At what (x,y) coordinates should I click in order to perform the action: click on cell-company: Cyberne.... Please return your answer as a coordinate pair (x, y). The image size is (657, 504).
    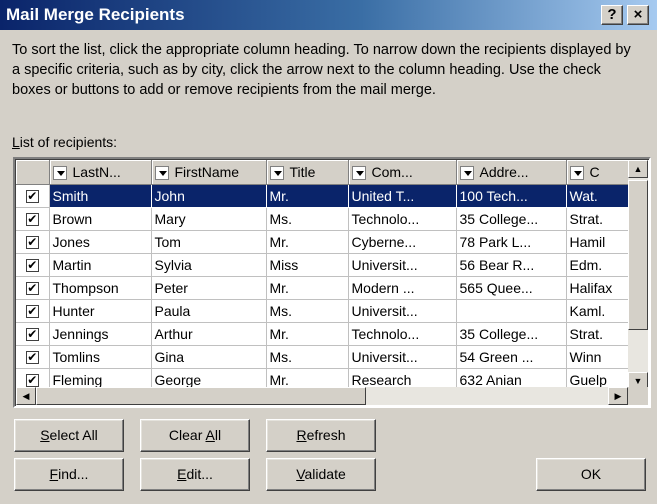
    Looking at the image, I should click on (402, 242).